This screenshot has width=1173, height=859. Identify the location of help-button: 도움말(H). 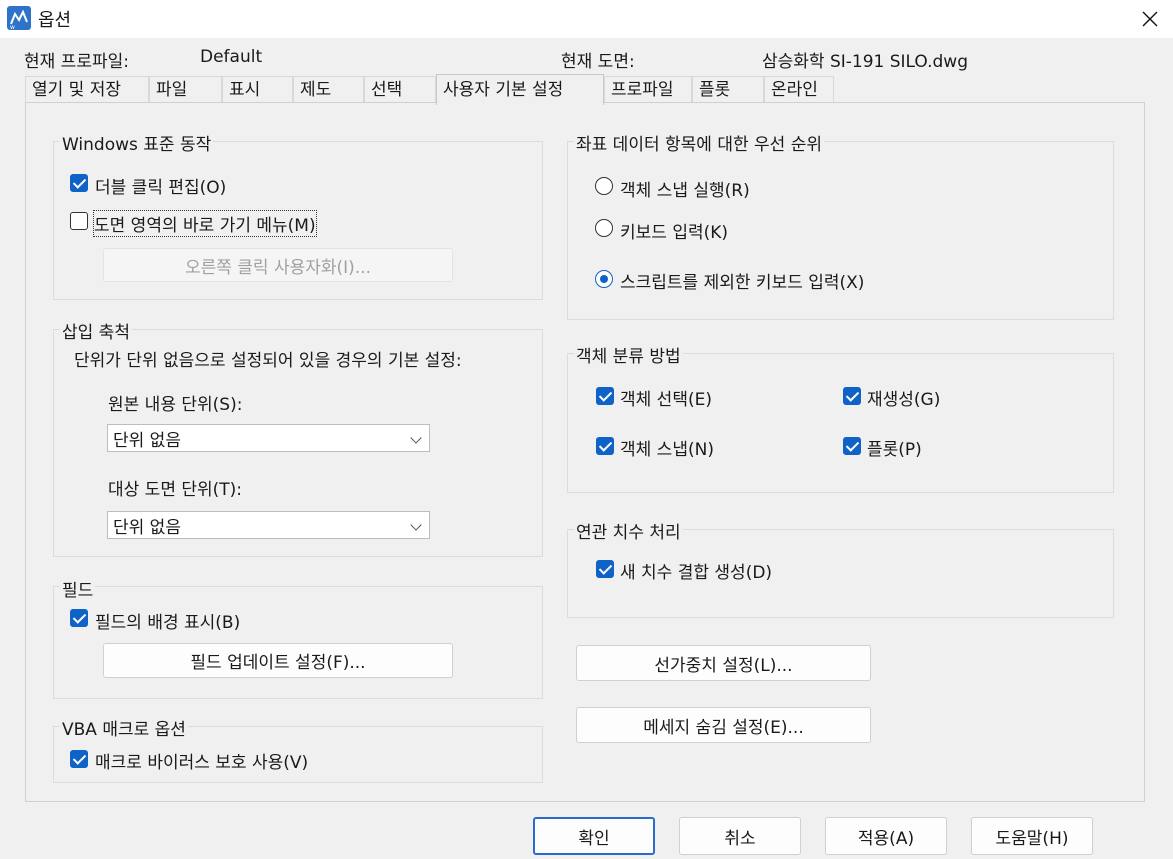
(1032, 836).